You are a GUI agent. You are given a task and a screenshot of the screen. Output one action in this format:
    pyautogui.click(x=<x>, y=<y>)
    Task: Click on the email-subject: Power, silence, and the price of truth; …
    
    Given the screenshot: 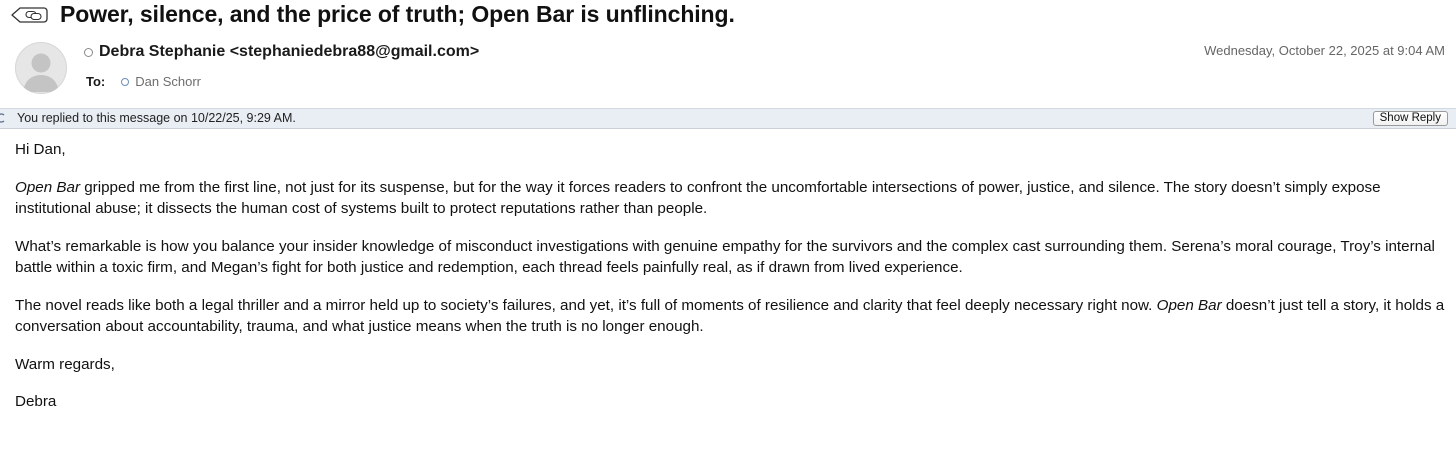 What is the action you would take?
    pyautogui.click(x=397, y=14)
    